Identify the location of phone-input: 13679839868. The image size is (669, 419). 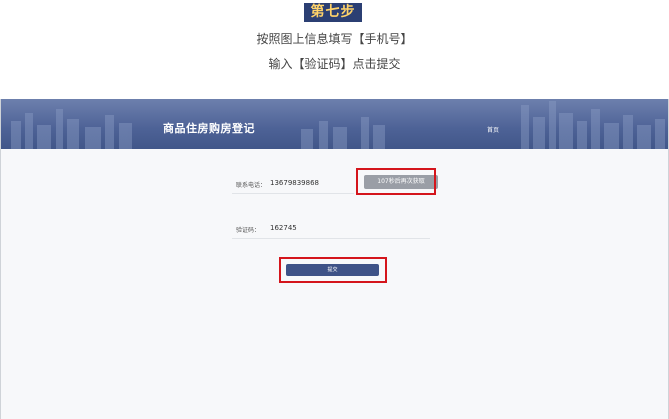
(294, 183).